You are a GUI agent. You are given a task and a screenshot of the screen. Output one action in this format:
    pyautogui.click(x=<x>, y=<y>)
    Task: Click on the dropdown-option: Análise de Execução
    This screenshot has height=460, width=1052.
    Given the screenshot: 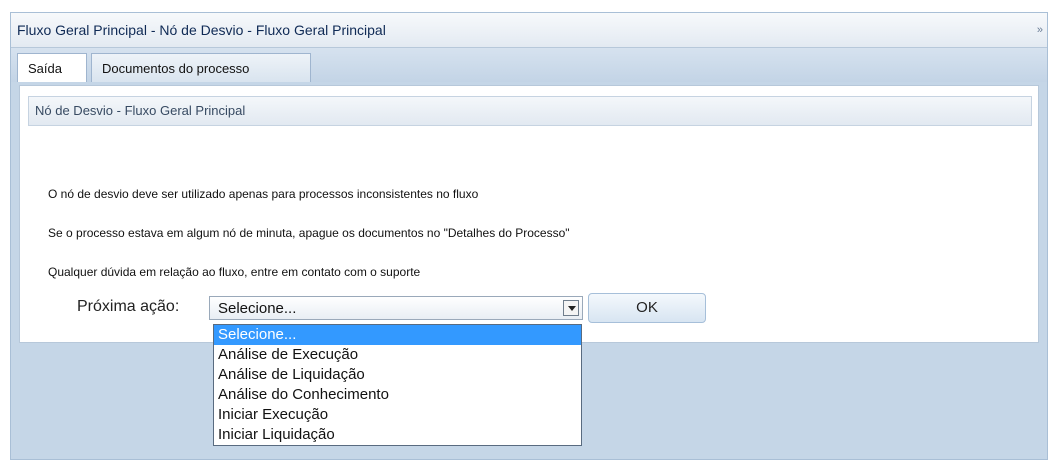 What is the action you would take?
    pyautogui.click(x=397, y=355)
    